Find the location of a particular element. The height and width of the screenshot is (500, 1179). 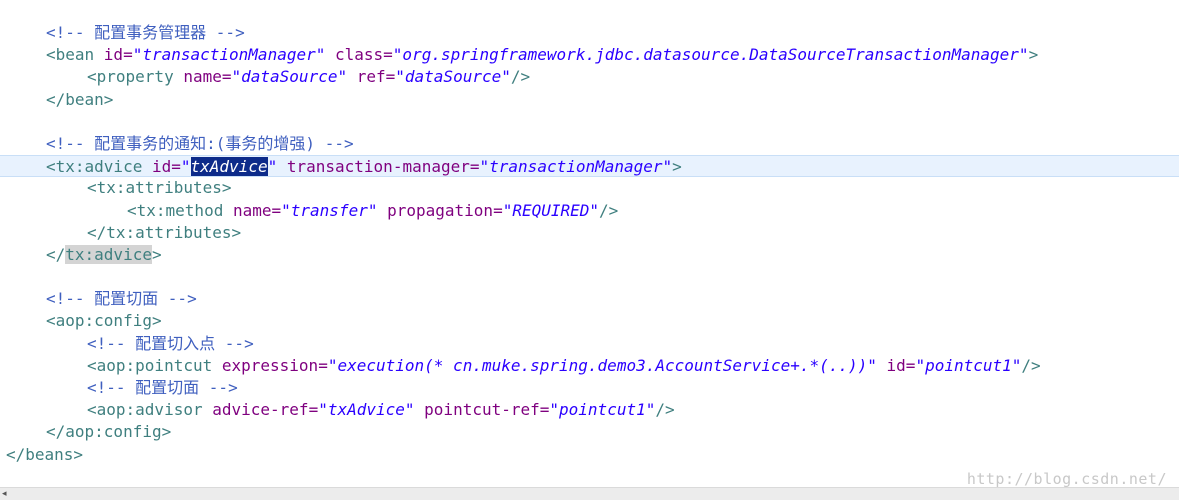

code-token: <property is located at coordinates (135, 77).